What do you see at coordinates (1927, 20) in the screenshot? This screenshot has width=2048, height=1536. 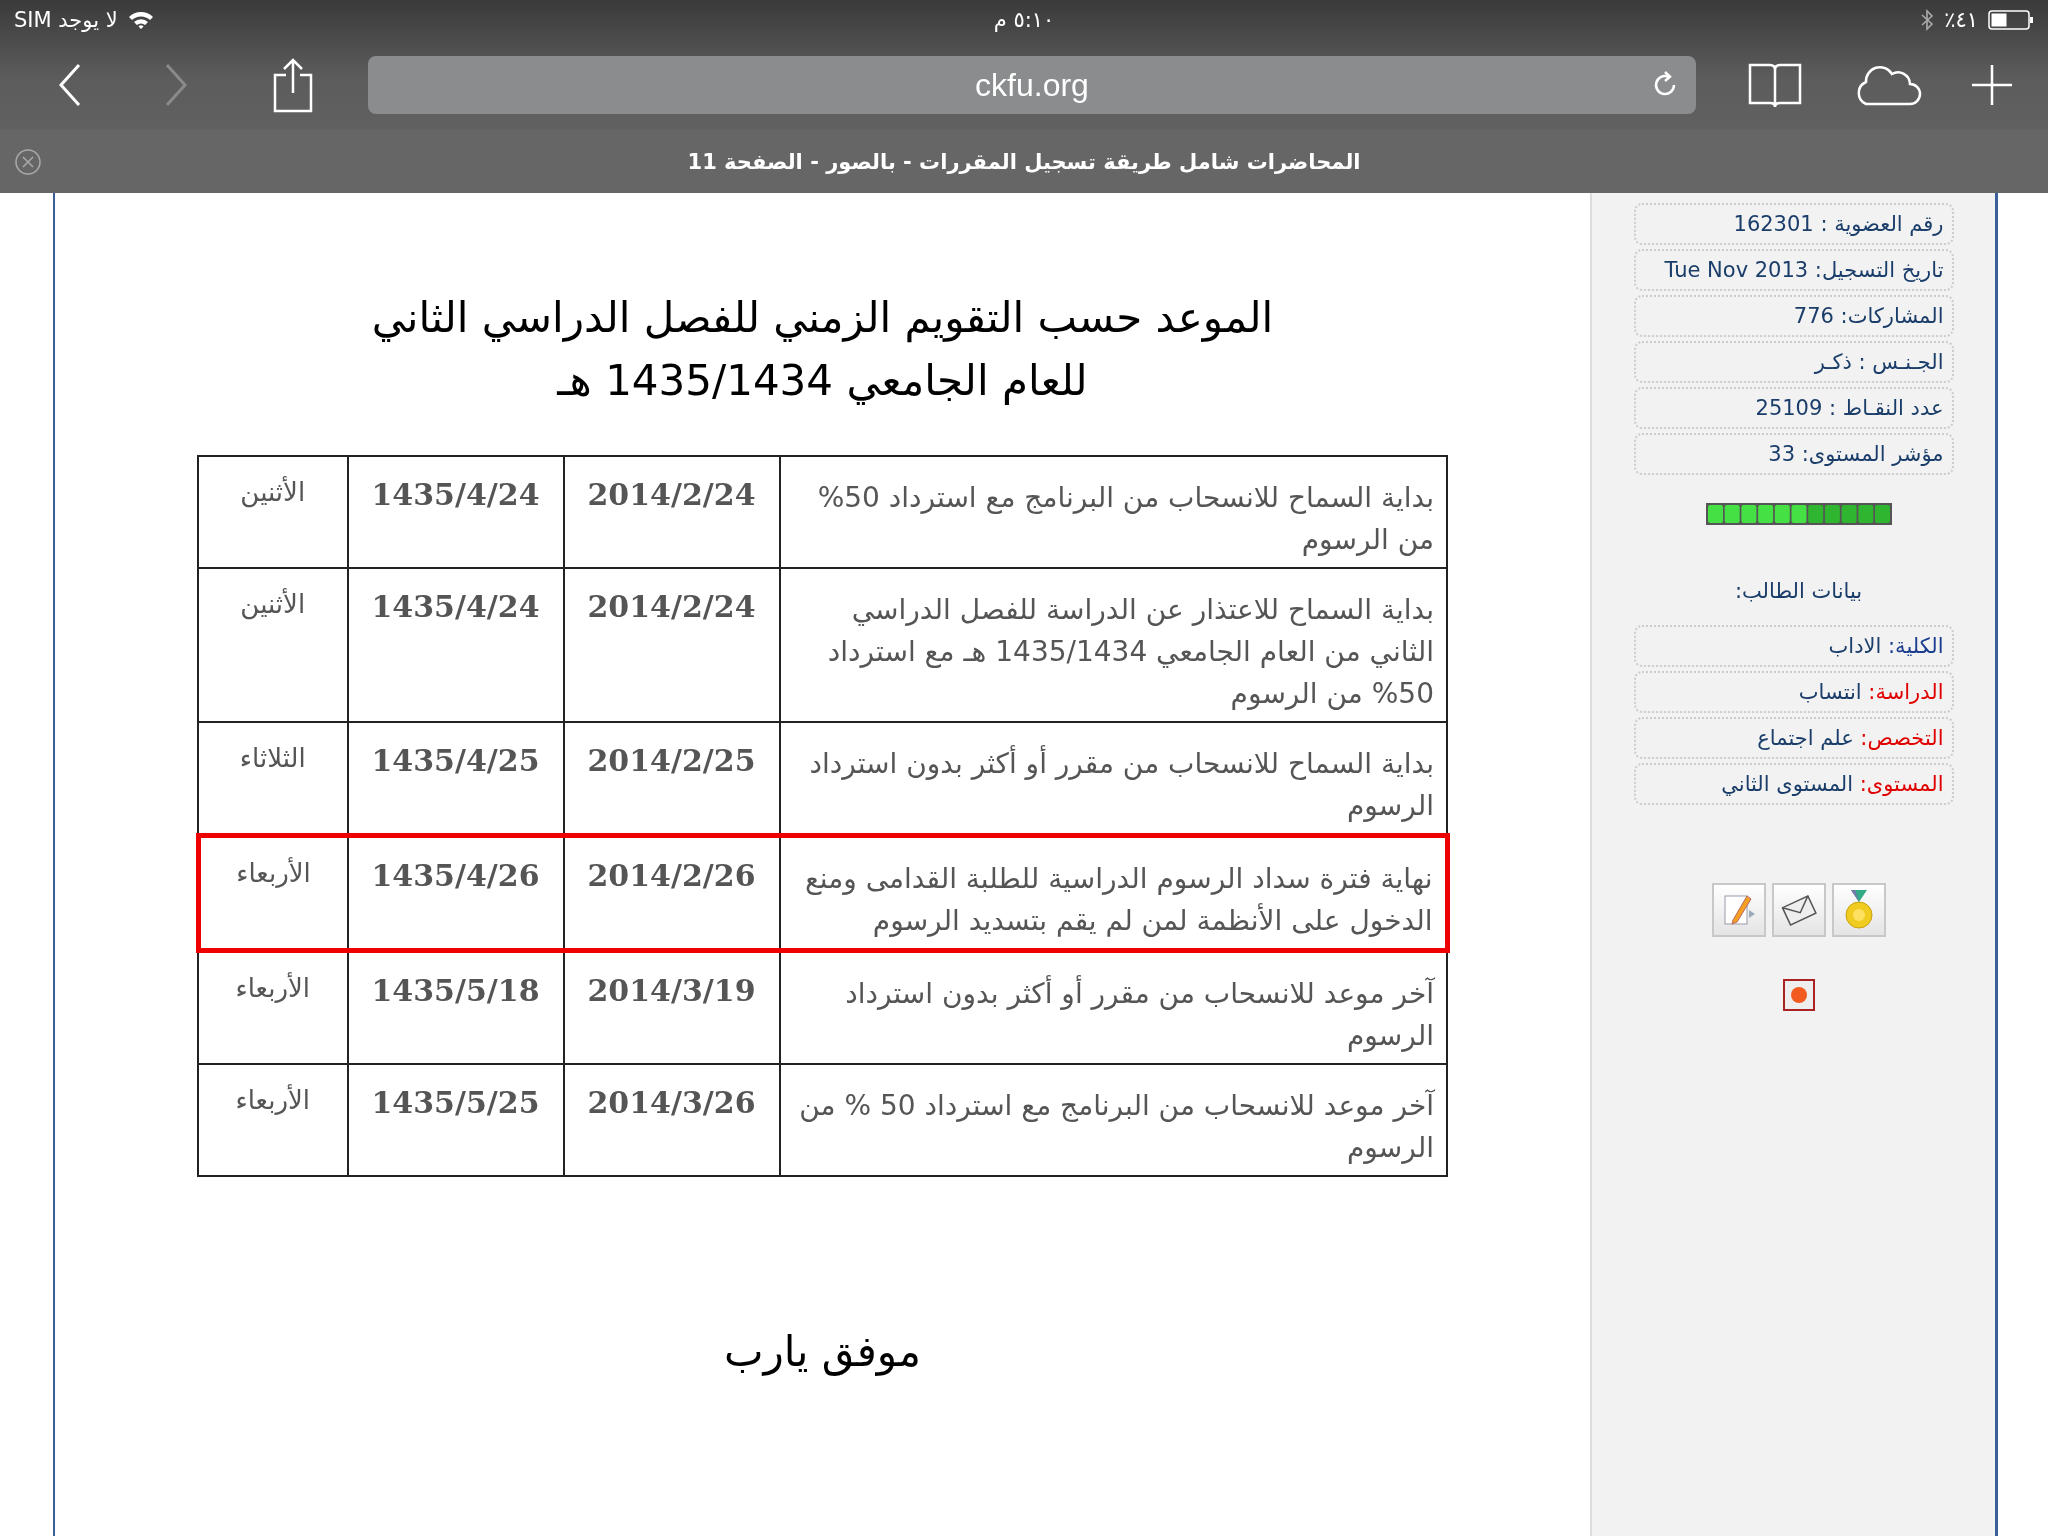 I see `bluetooth-icon` at bounding box center [1927, 20].